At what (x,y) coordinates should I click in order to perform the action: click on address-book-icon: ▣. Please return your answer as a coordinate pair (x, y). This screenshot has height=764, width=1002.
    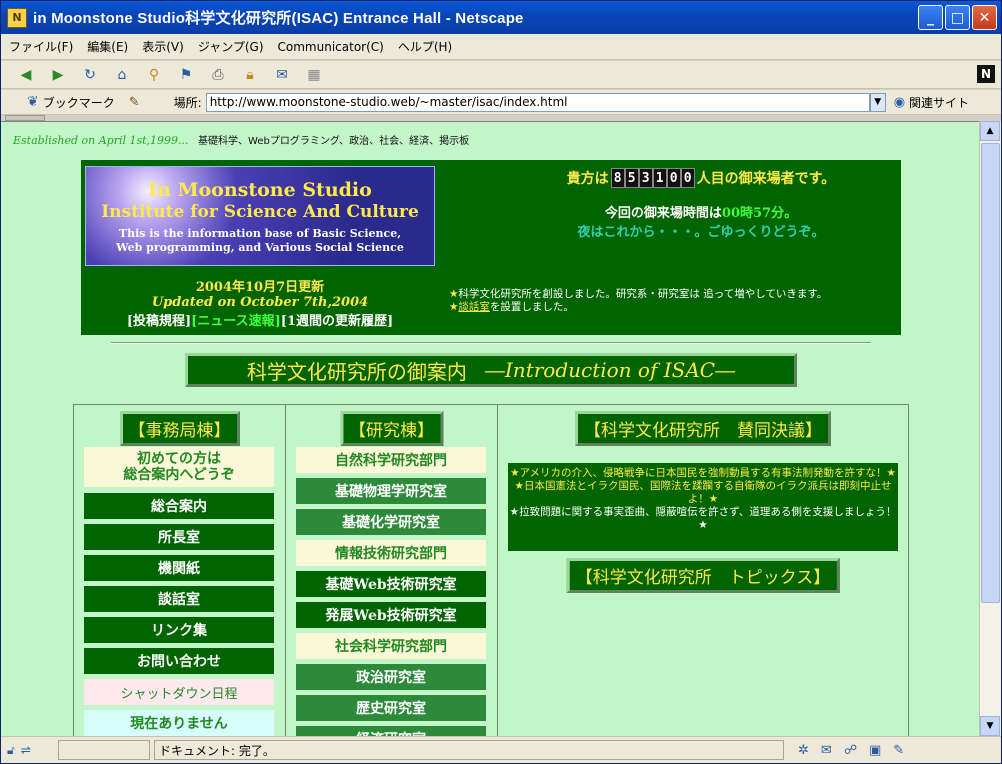
    Looking at the image, I should click on (875, 750).